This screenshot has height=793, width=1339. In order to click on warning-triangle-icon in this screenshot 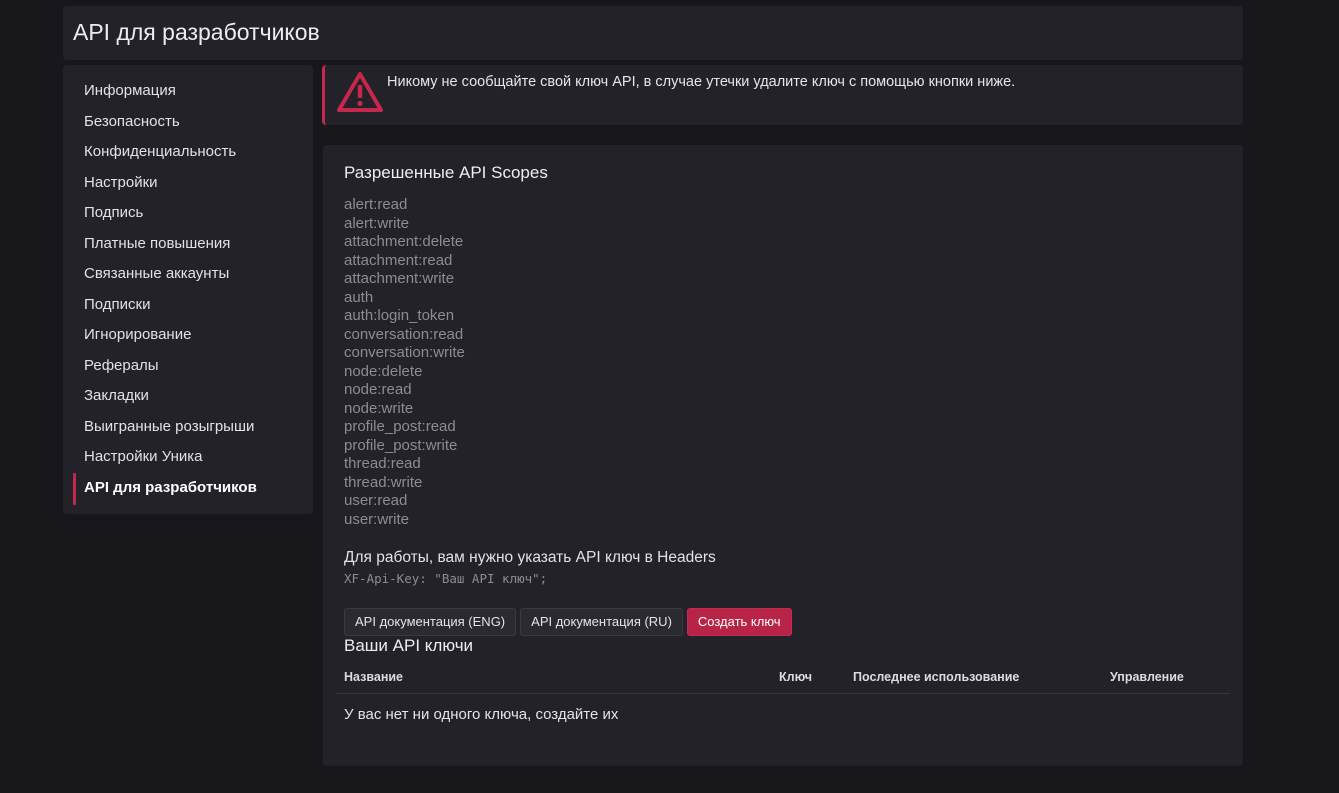, I will do `click(360, 92)`.